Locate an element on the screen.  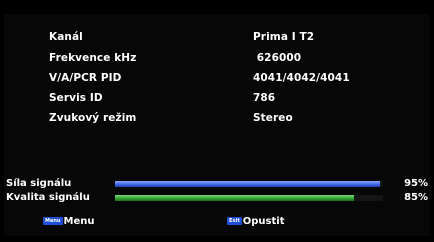
exit-button-label: Opustit is located at coordinates (263, 221).